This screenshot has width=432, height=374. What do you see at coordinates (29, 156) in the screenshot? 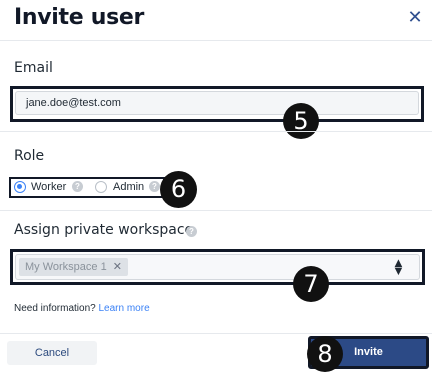
I see `role-label: Role` at bounding box center [29, 156].